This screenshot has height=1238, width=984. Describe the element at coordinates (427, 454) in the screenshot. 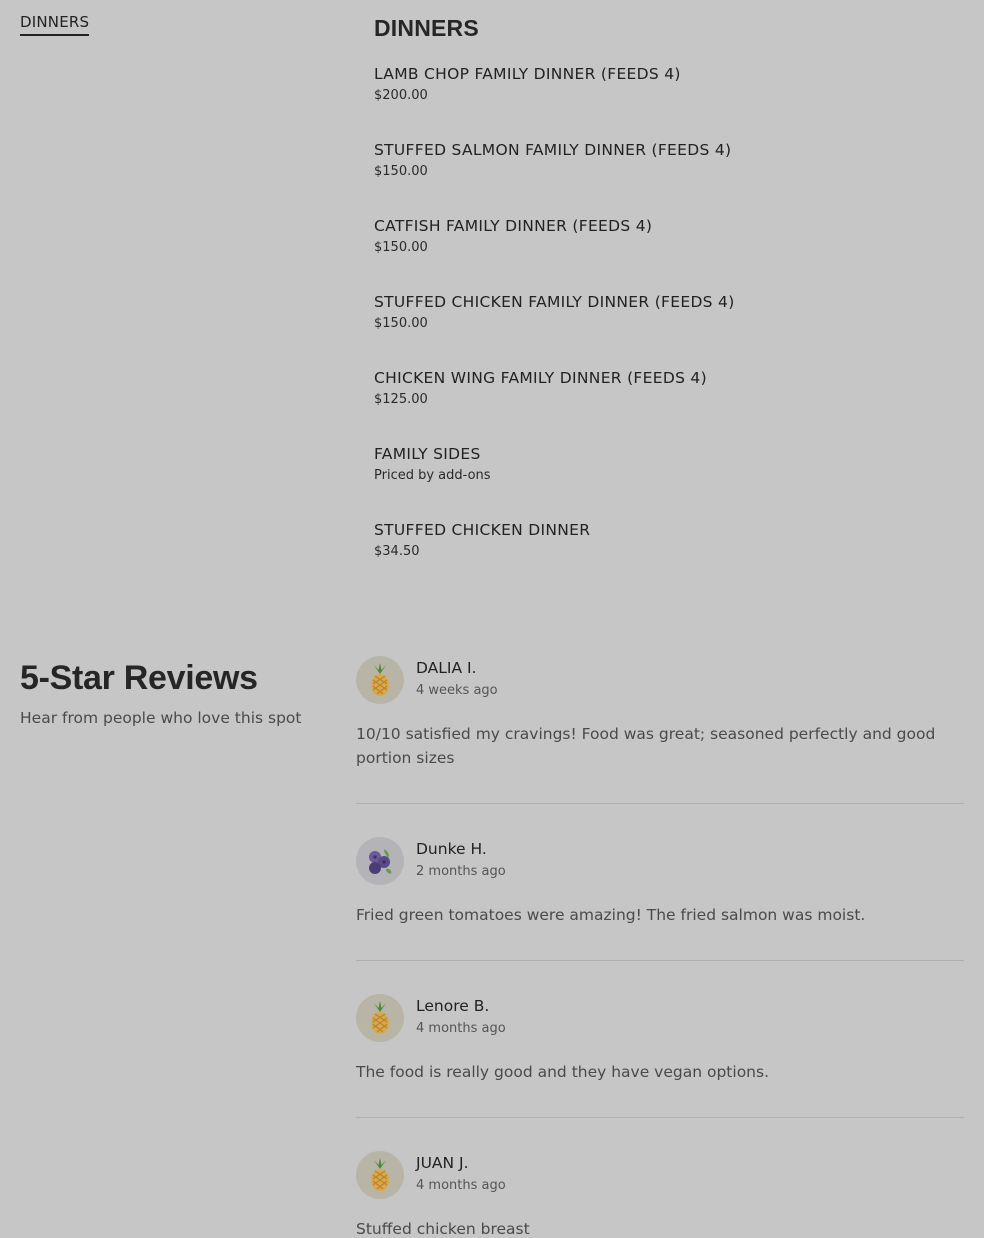

I see `menu-item-name: FAMILY SIDES` at that location.